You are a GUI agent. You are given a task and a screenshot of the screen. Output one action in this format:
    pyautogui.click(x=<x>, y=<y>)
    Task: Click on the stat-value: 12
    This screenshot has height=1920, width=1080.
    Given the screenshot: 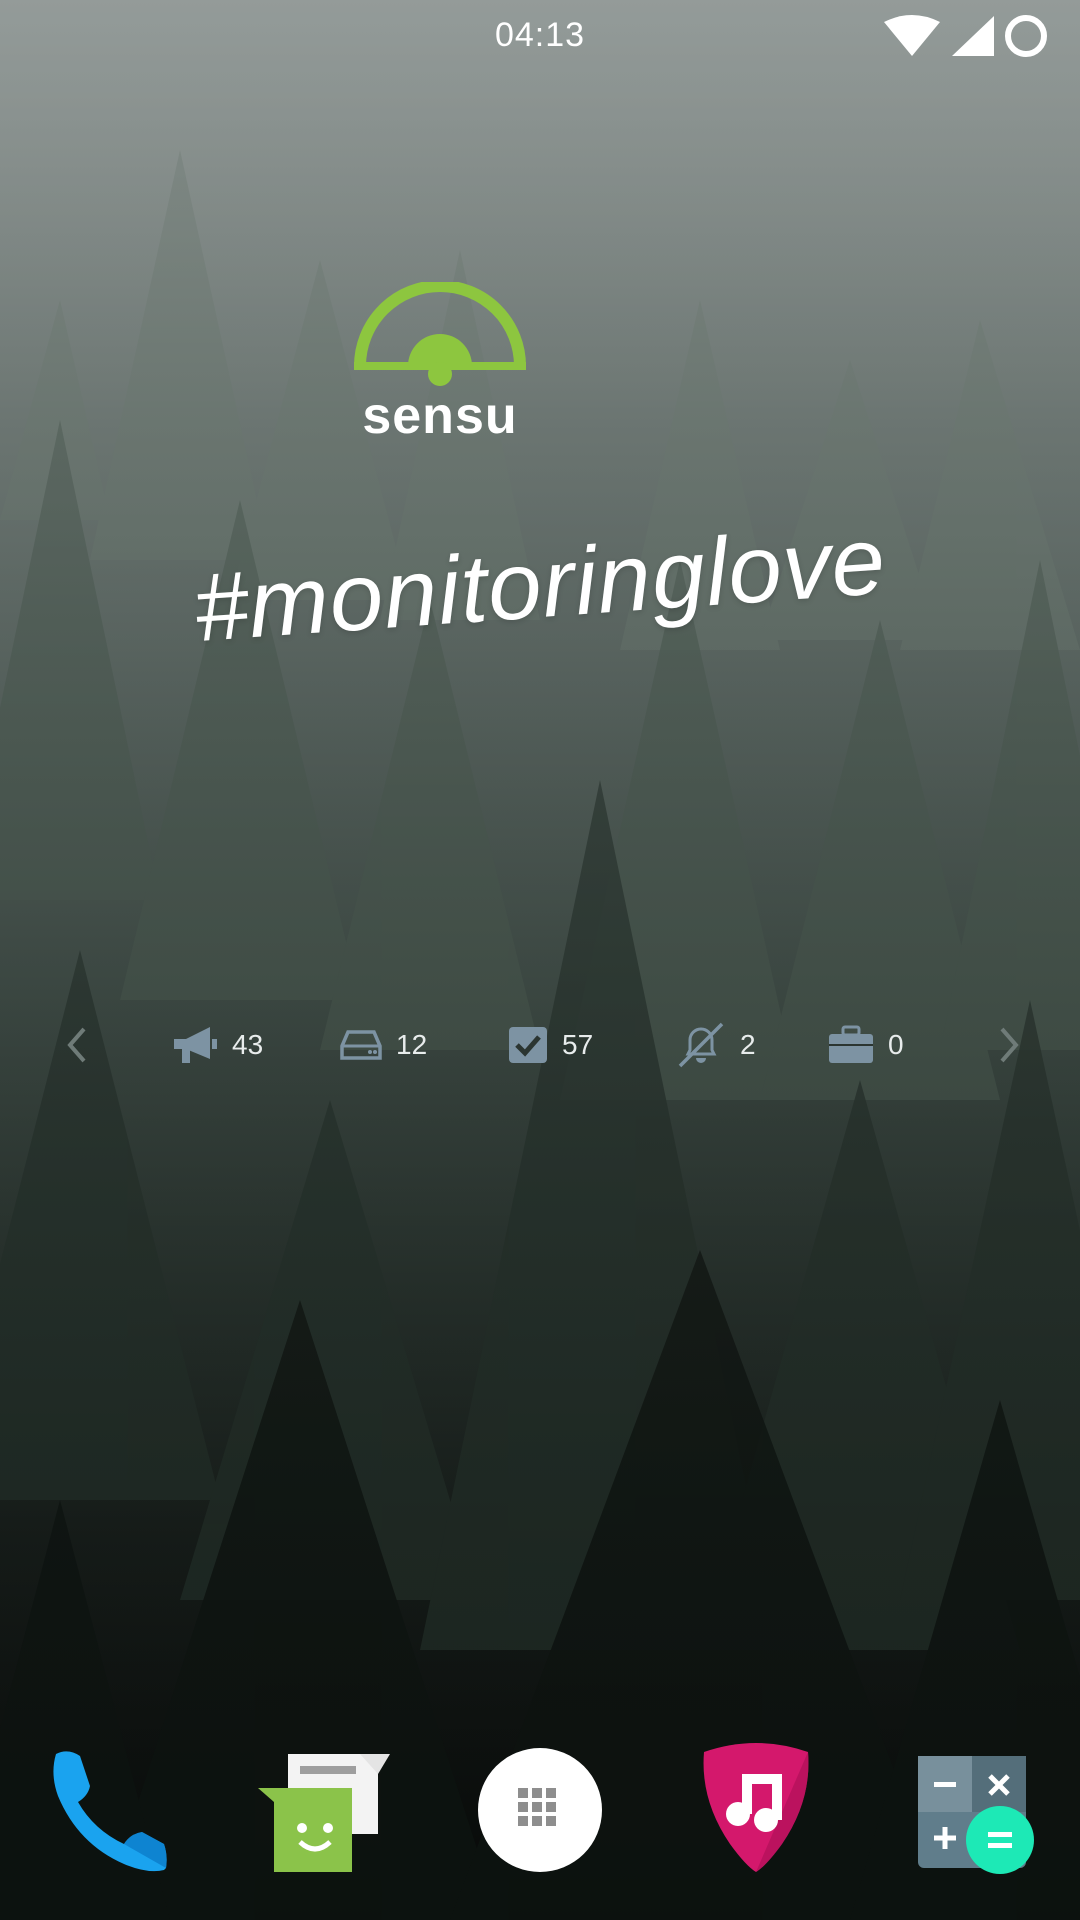 What is the action you would take?
    pyautogui.click(x=412, y=1044)
    